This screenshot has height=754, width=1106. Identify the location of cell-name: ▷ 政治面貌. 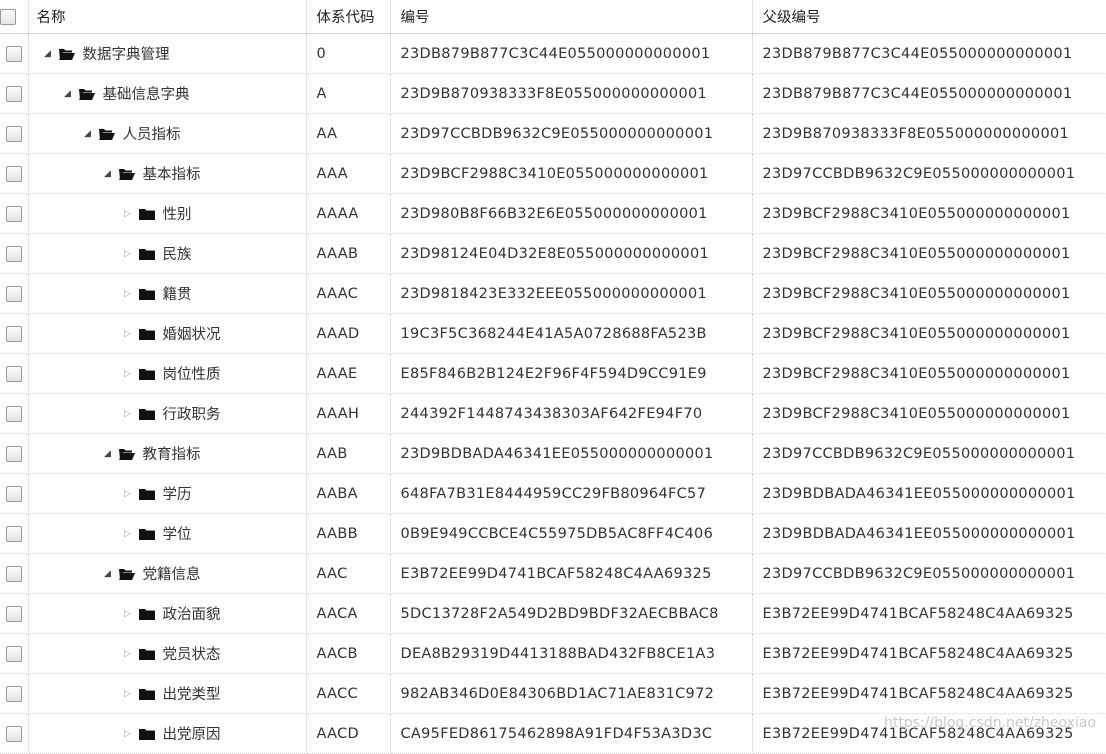
(167, 613).